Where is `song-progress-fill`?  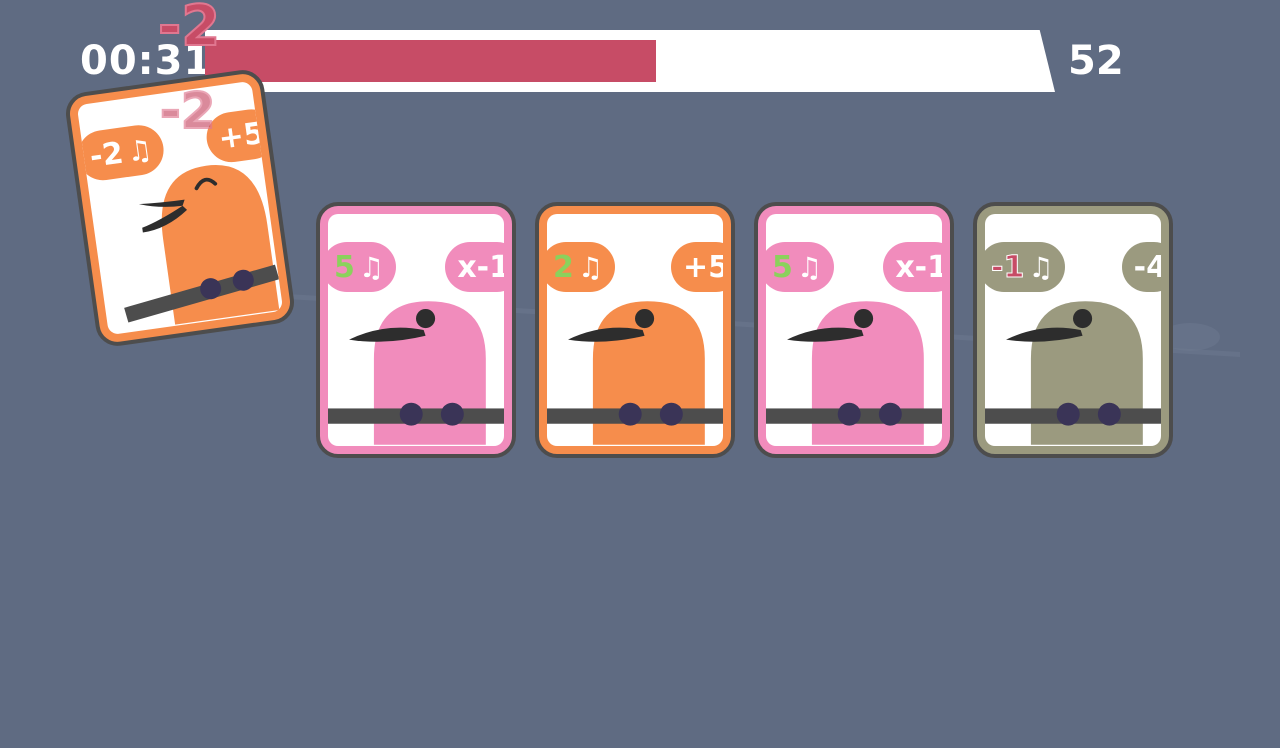 song-progress-fill is located at coordinates (430, 61).